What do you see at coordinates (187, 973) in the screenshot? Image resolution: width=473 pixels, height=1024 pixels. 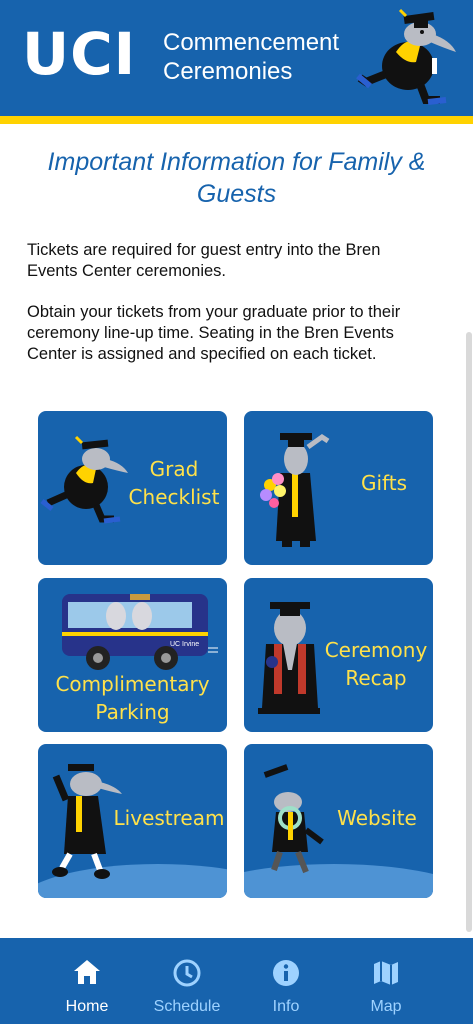 I see `clock-icon` at bounding box center [187, 973].